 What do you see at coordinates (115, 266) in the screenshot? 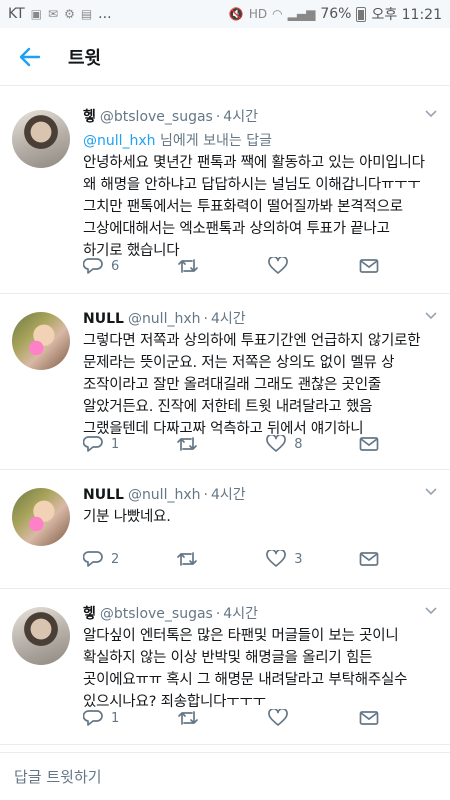
I see `reply-count: 6` at bounding box center [115, 266].